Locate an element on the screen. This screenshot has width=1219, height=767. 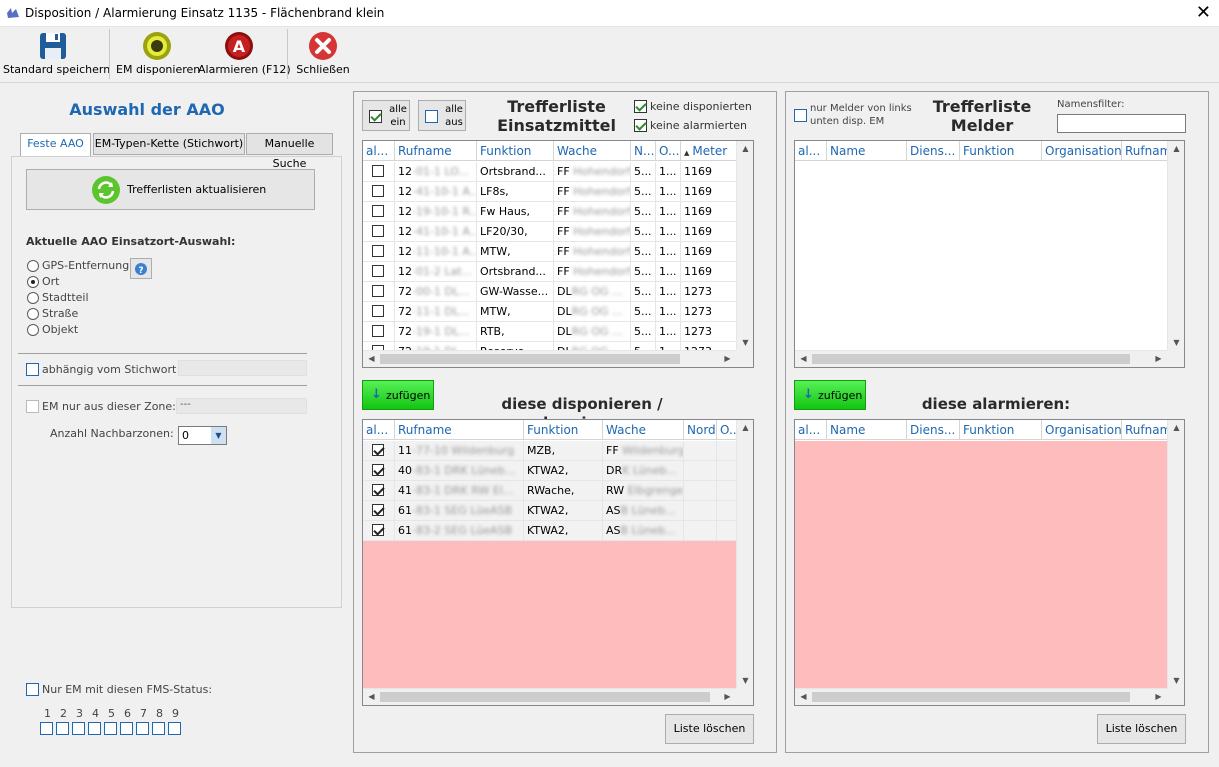
no-alarmed-checkbox is located at coordinates (640, 125).